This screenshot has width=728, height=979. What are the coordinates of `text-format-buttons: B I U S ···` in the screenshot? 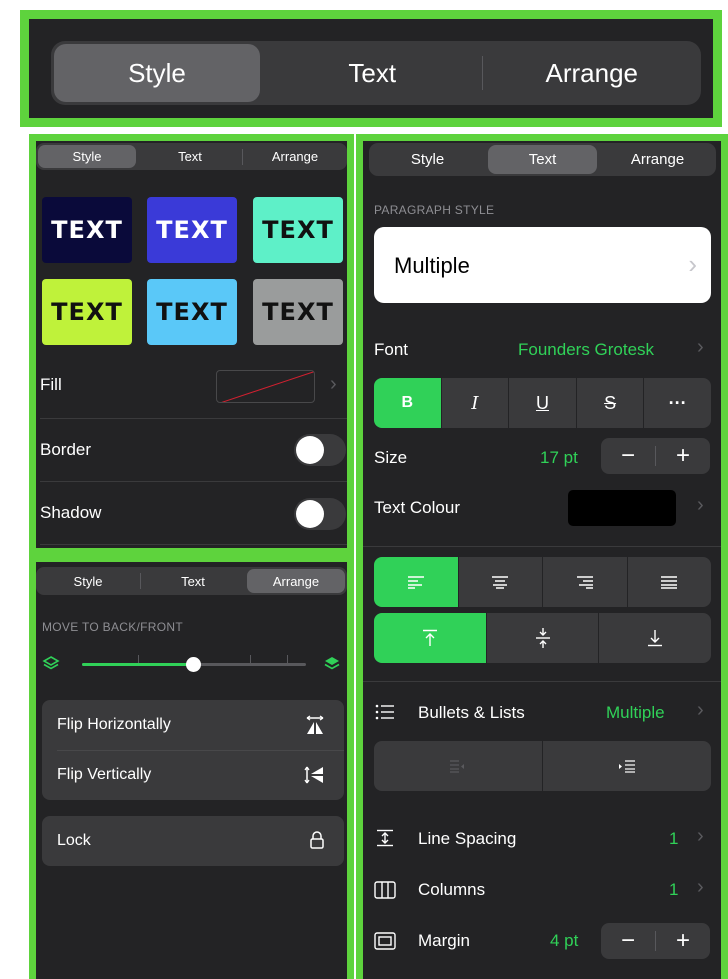 It's located at (542, 403).